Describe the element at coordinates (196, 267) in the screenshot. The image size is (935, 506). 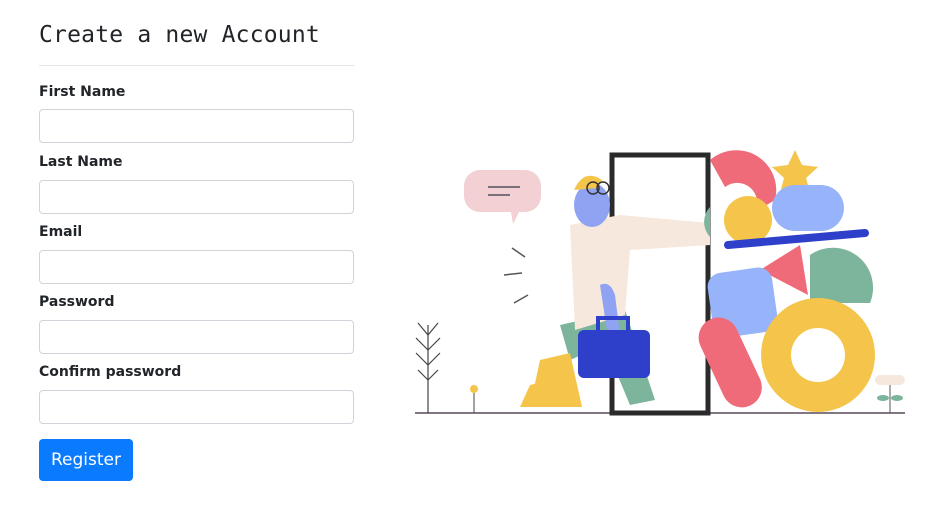
I see `email-input` at that location.